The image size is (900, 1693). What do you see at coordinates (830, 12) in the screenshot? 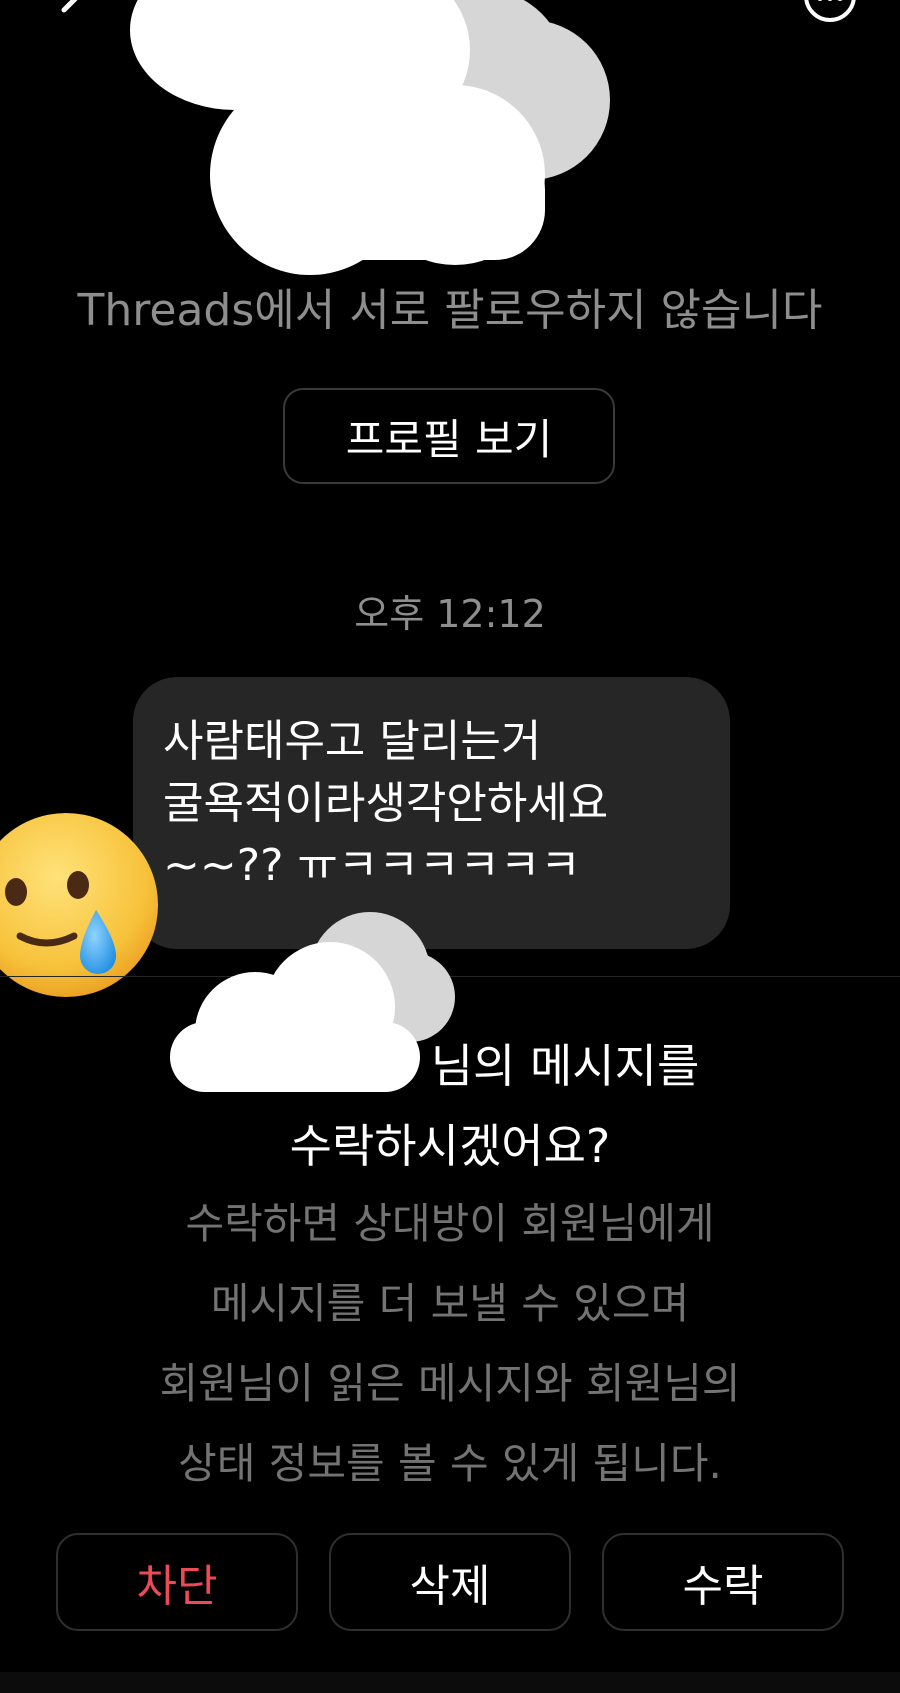
I see `more-options-icon` at bounding box center [830, 12].